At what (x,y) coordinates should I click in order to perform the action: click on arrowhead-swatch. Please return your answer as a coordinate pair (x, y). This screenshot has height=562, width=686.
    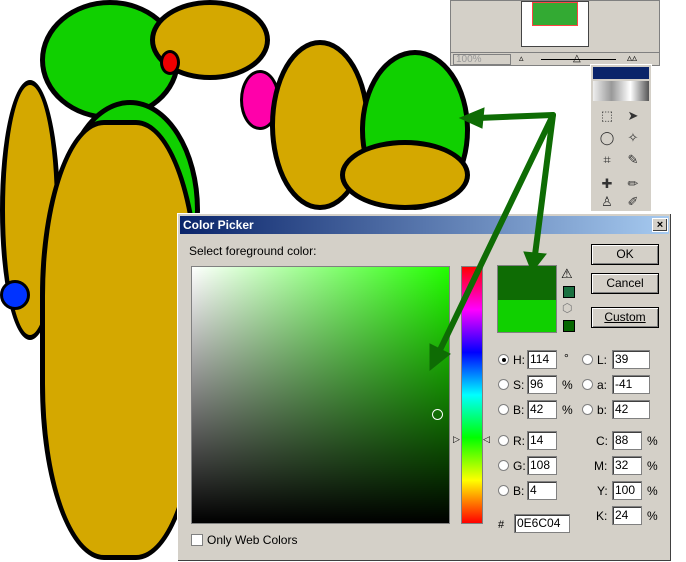
    Looking at the image, I should click on (535, 262).